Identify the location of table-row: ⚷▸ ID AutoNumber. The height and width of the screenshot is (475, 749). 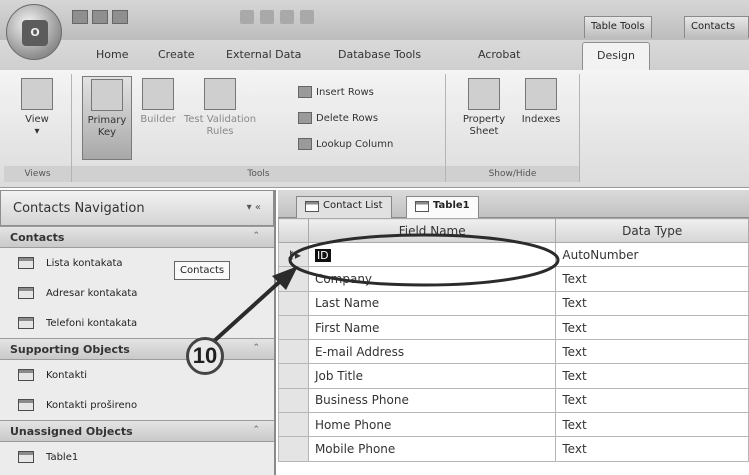
(513, 254).